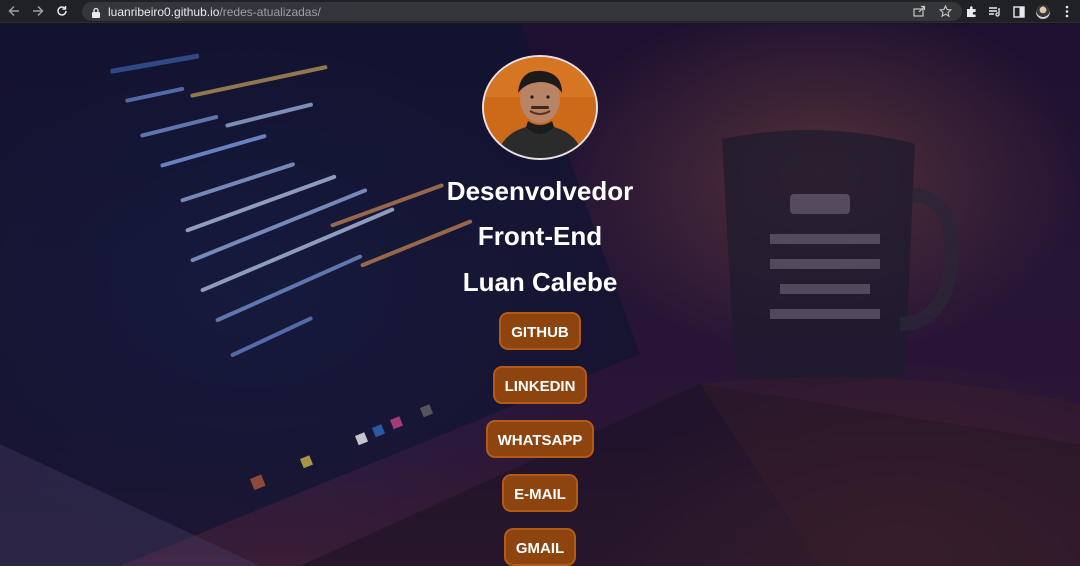  What do you see at coordinates (540, 282) in the screenshot?
I see `profile-name: Luan Calebe` at bounding box center [540, 282].